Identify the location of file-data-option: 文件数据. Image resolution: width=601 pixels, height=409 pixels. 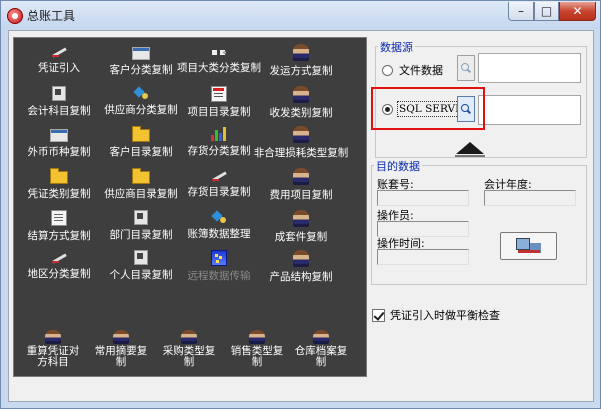
(412, 70).